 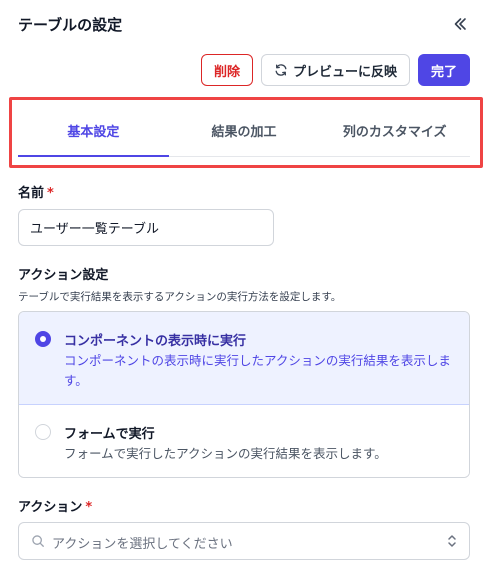 What do you see at coordinates (146, 227) in the screenshot?
I see `name-input` at bounding box center [146, 227].